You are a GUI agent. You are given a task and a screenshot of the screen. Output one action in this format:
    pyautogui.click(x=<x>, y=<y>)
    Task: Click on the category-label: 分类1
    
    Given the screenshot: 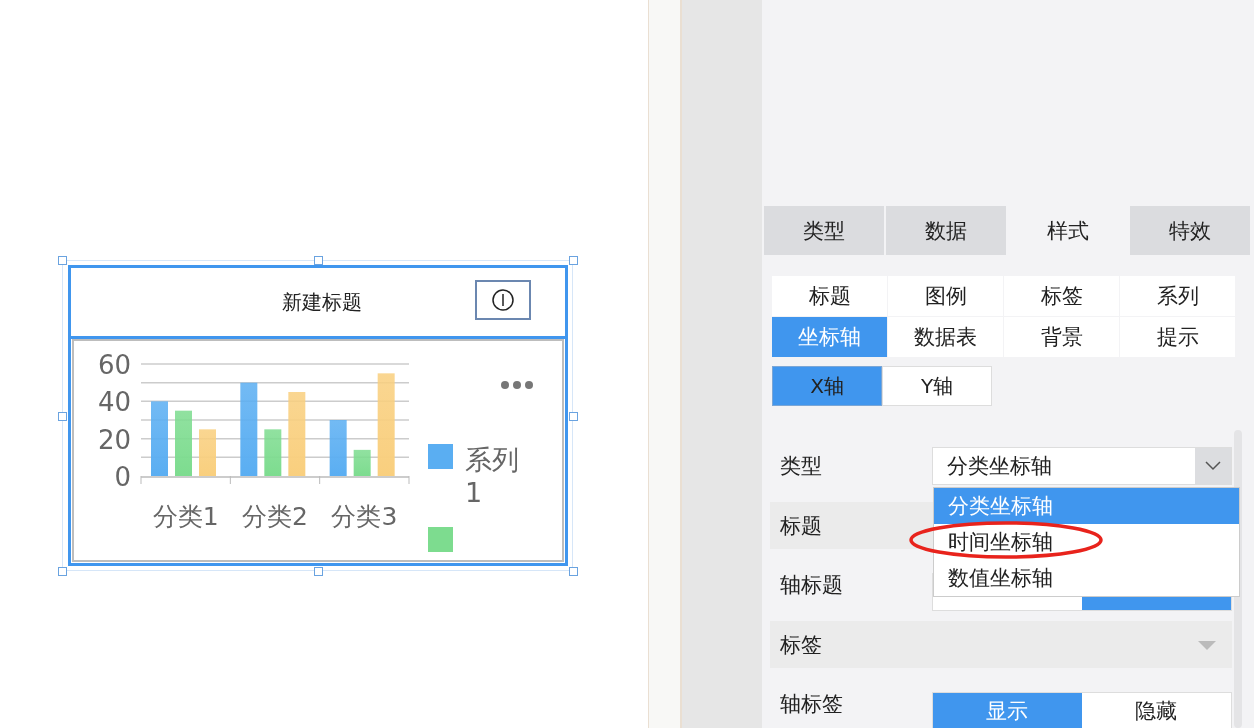 What is the action you would take?
    pyautogui.click(x=185, y=516)
    